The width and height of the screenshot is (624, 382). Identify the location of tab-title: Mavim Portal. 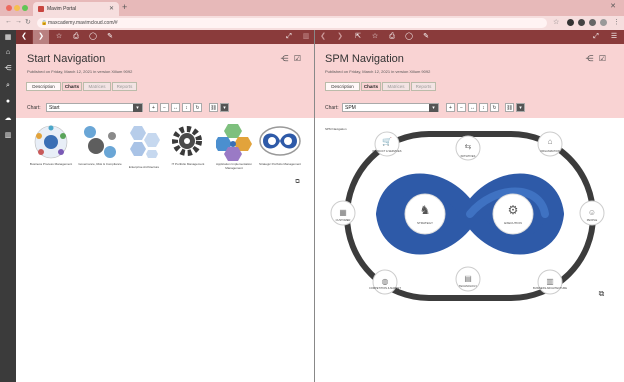
(62, 9).